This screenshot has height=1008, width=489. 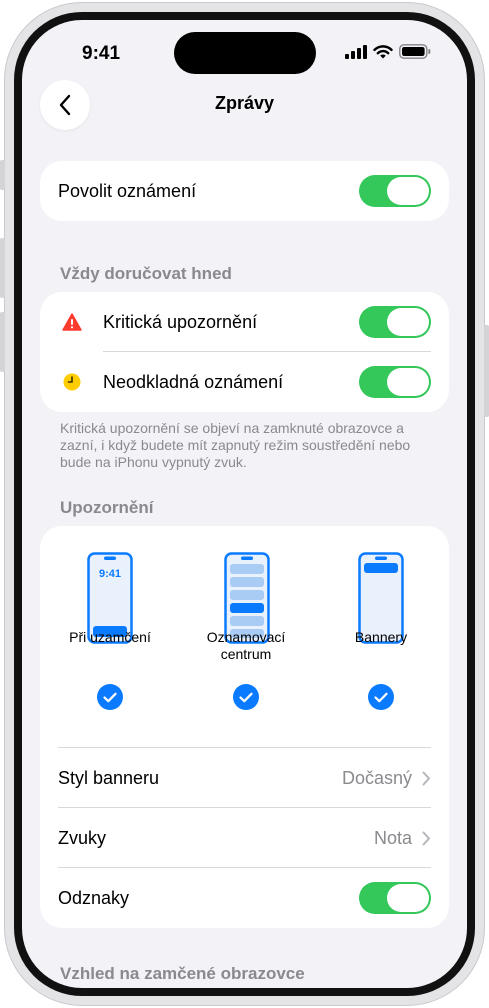 What do you see at coordinates (381, 697) in the screenshot?
I see `banners-checkmark-icon` at bounding box center [381, 697].